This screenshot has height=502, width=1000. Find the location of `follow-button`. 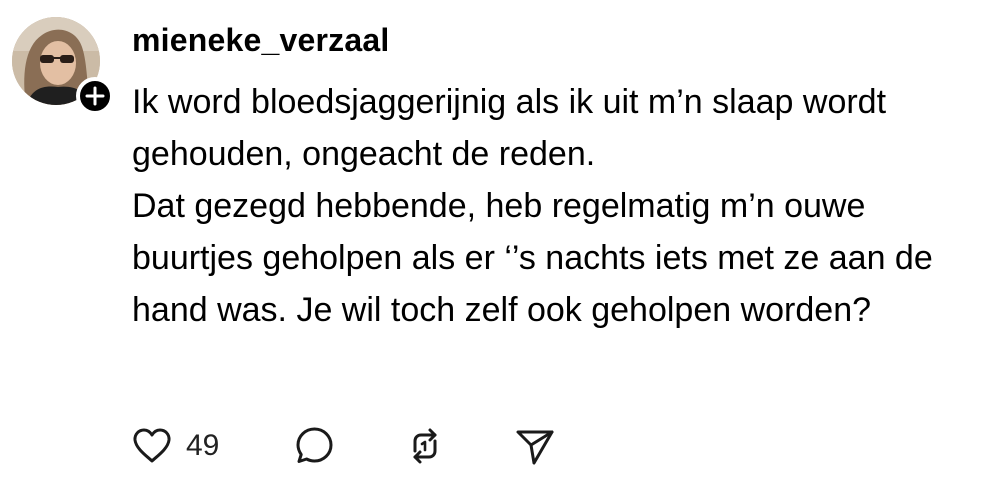

follow-button is located at coordinates (95, 96).